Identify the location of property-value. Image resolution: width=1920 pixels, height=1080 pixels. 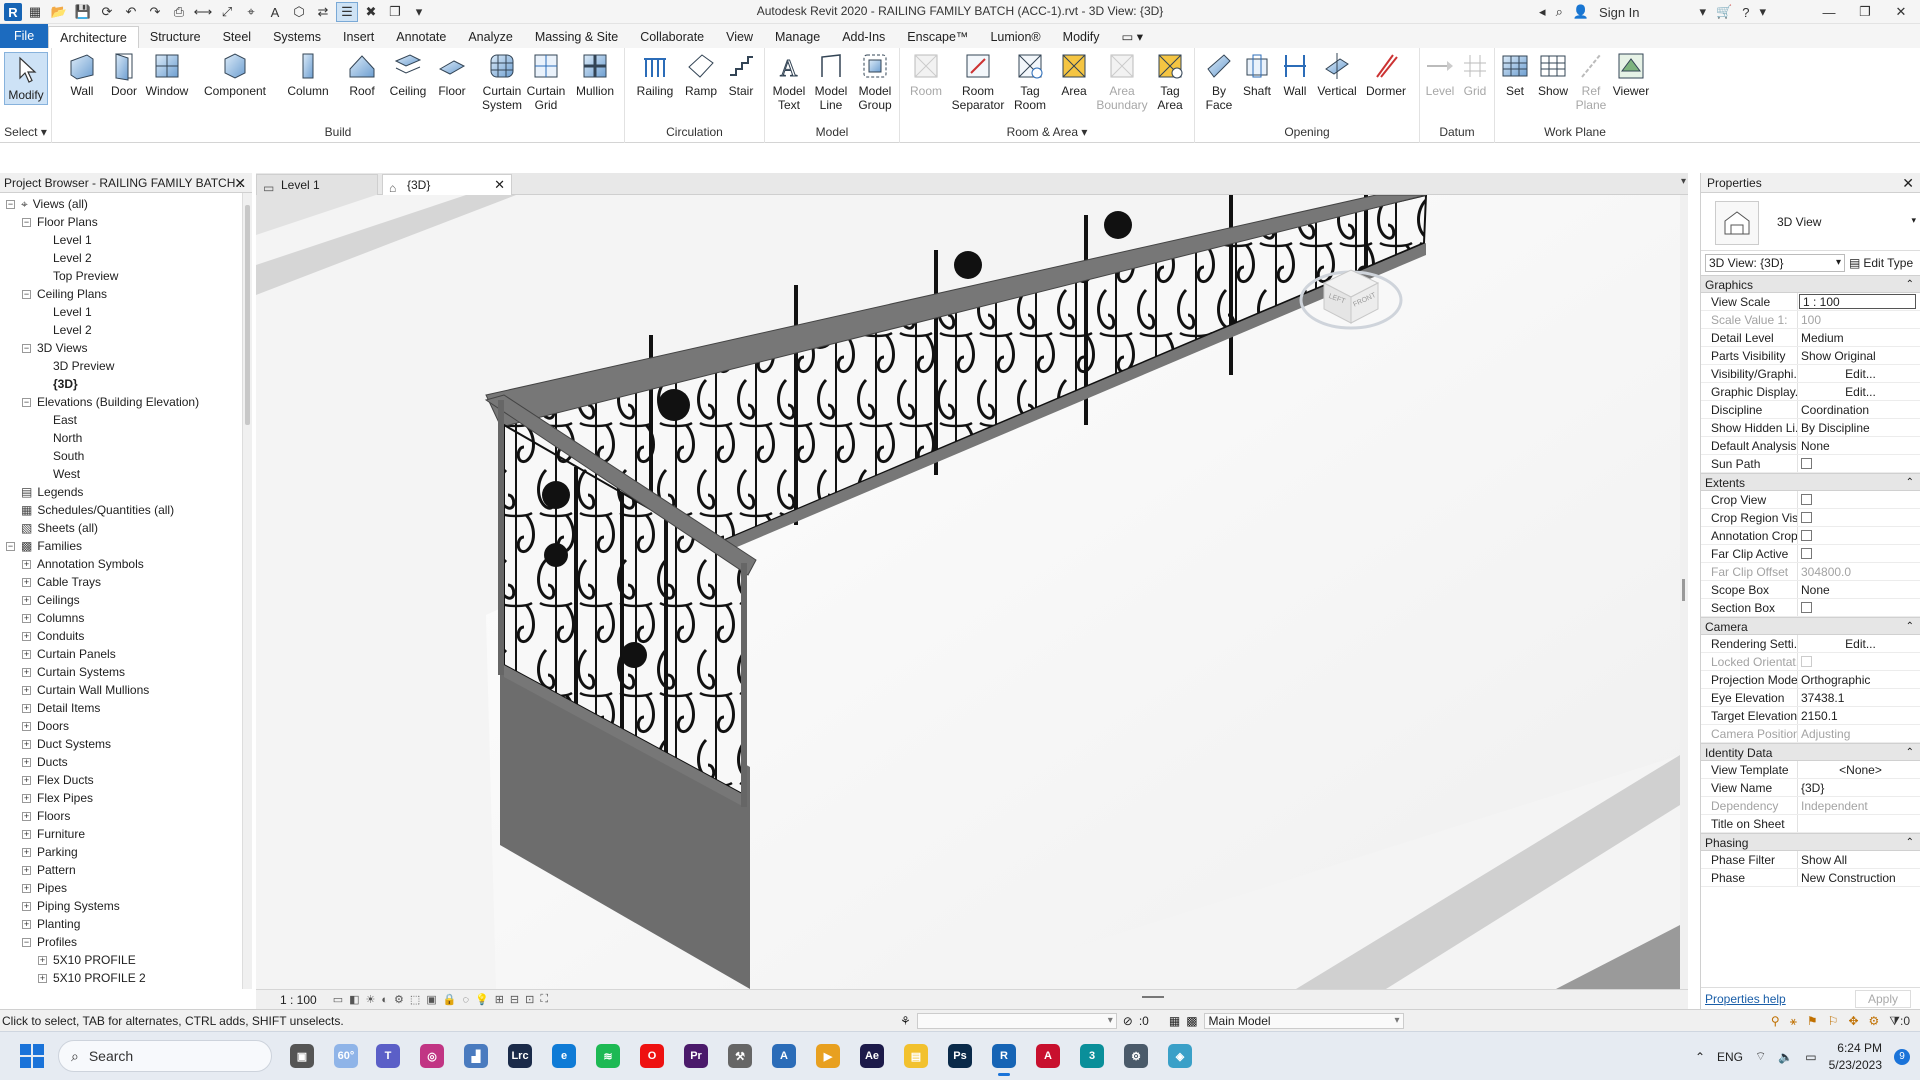
(1859, 823).